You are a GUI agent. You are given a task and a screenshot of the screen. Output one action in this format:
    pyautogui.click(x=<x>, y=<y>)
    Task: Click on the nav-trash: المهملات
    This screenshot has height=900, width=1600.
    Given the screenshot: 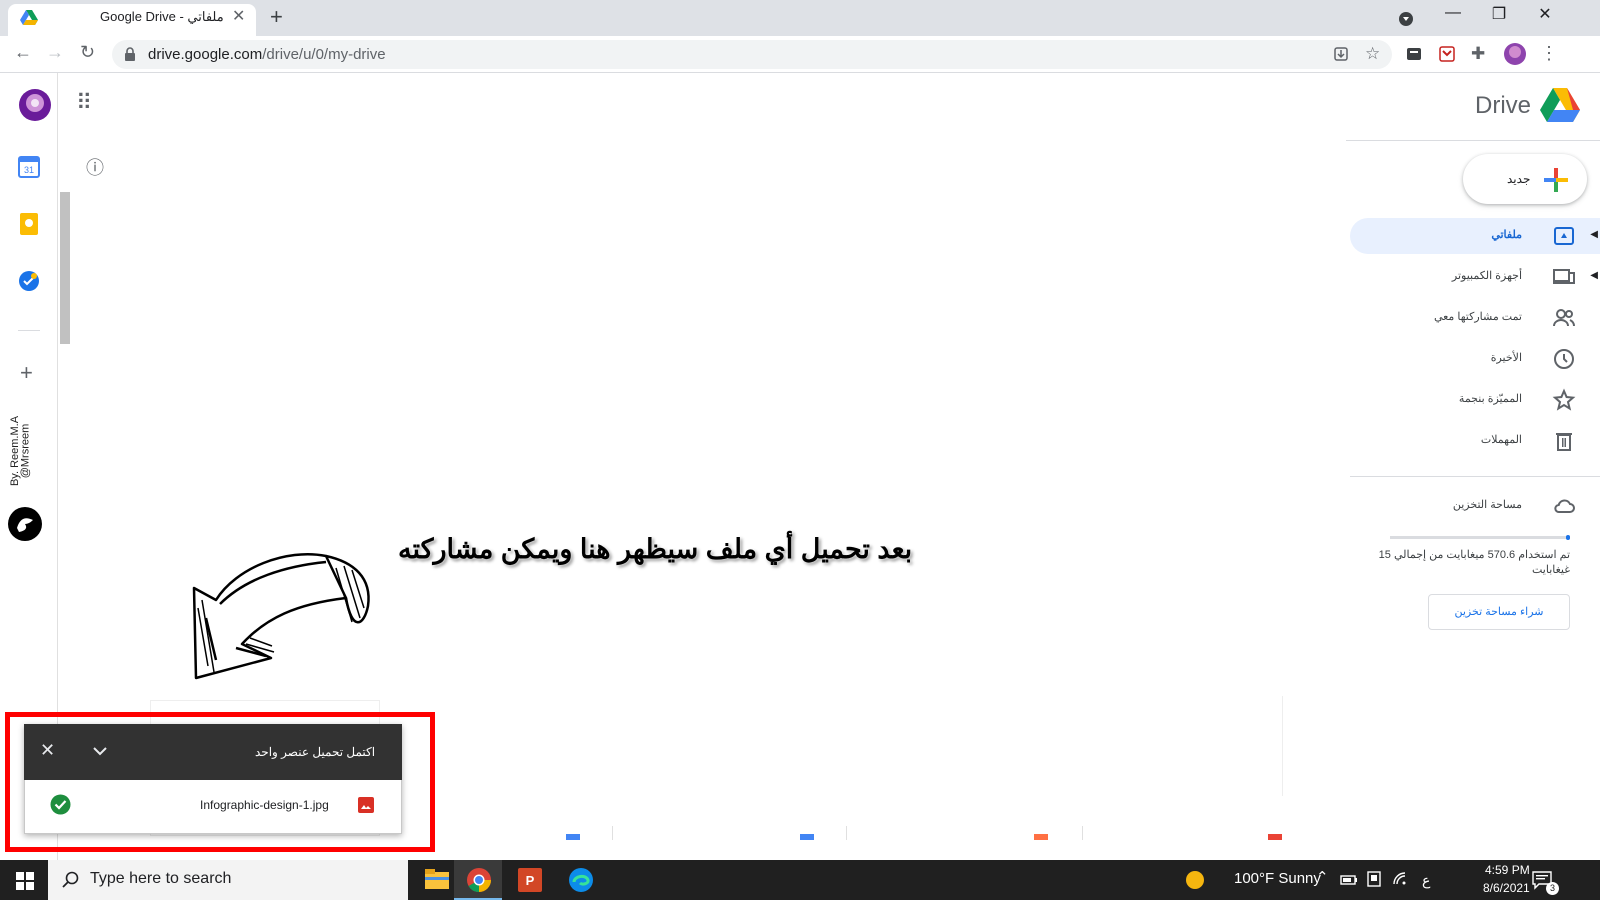 What is the action you would take?
    pyautogui.click(x=1475, y=441)
    